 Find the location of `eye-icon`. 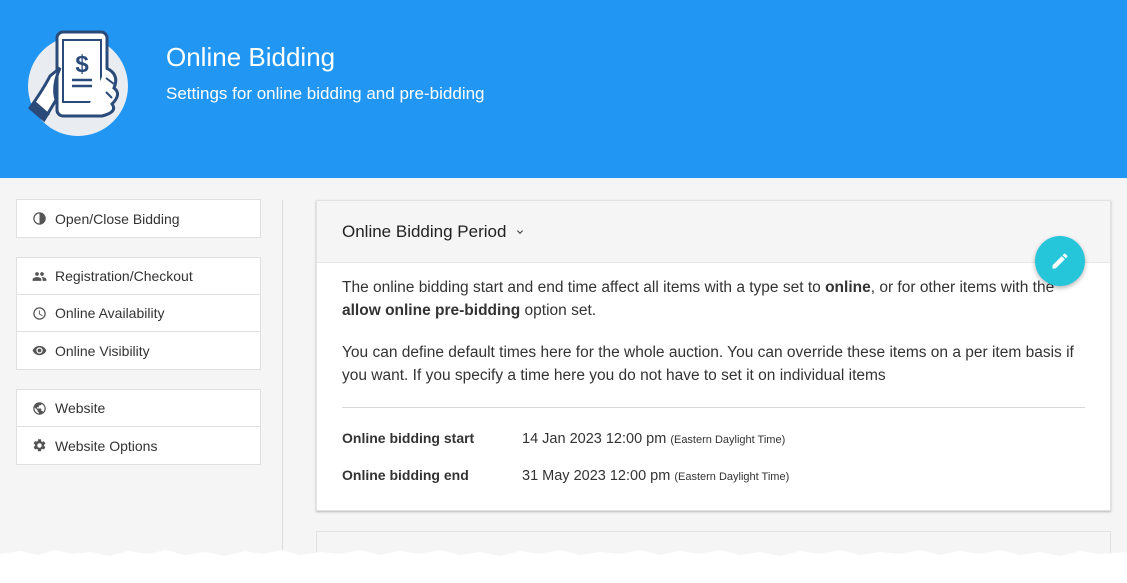

eye-icon is located at coordinates (39, 351).